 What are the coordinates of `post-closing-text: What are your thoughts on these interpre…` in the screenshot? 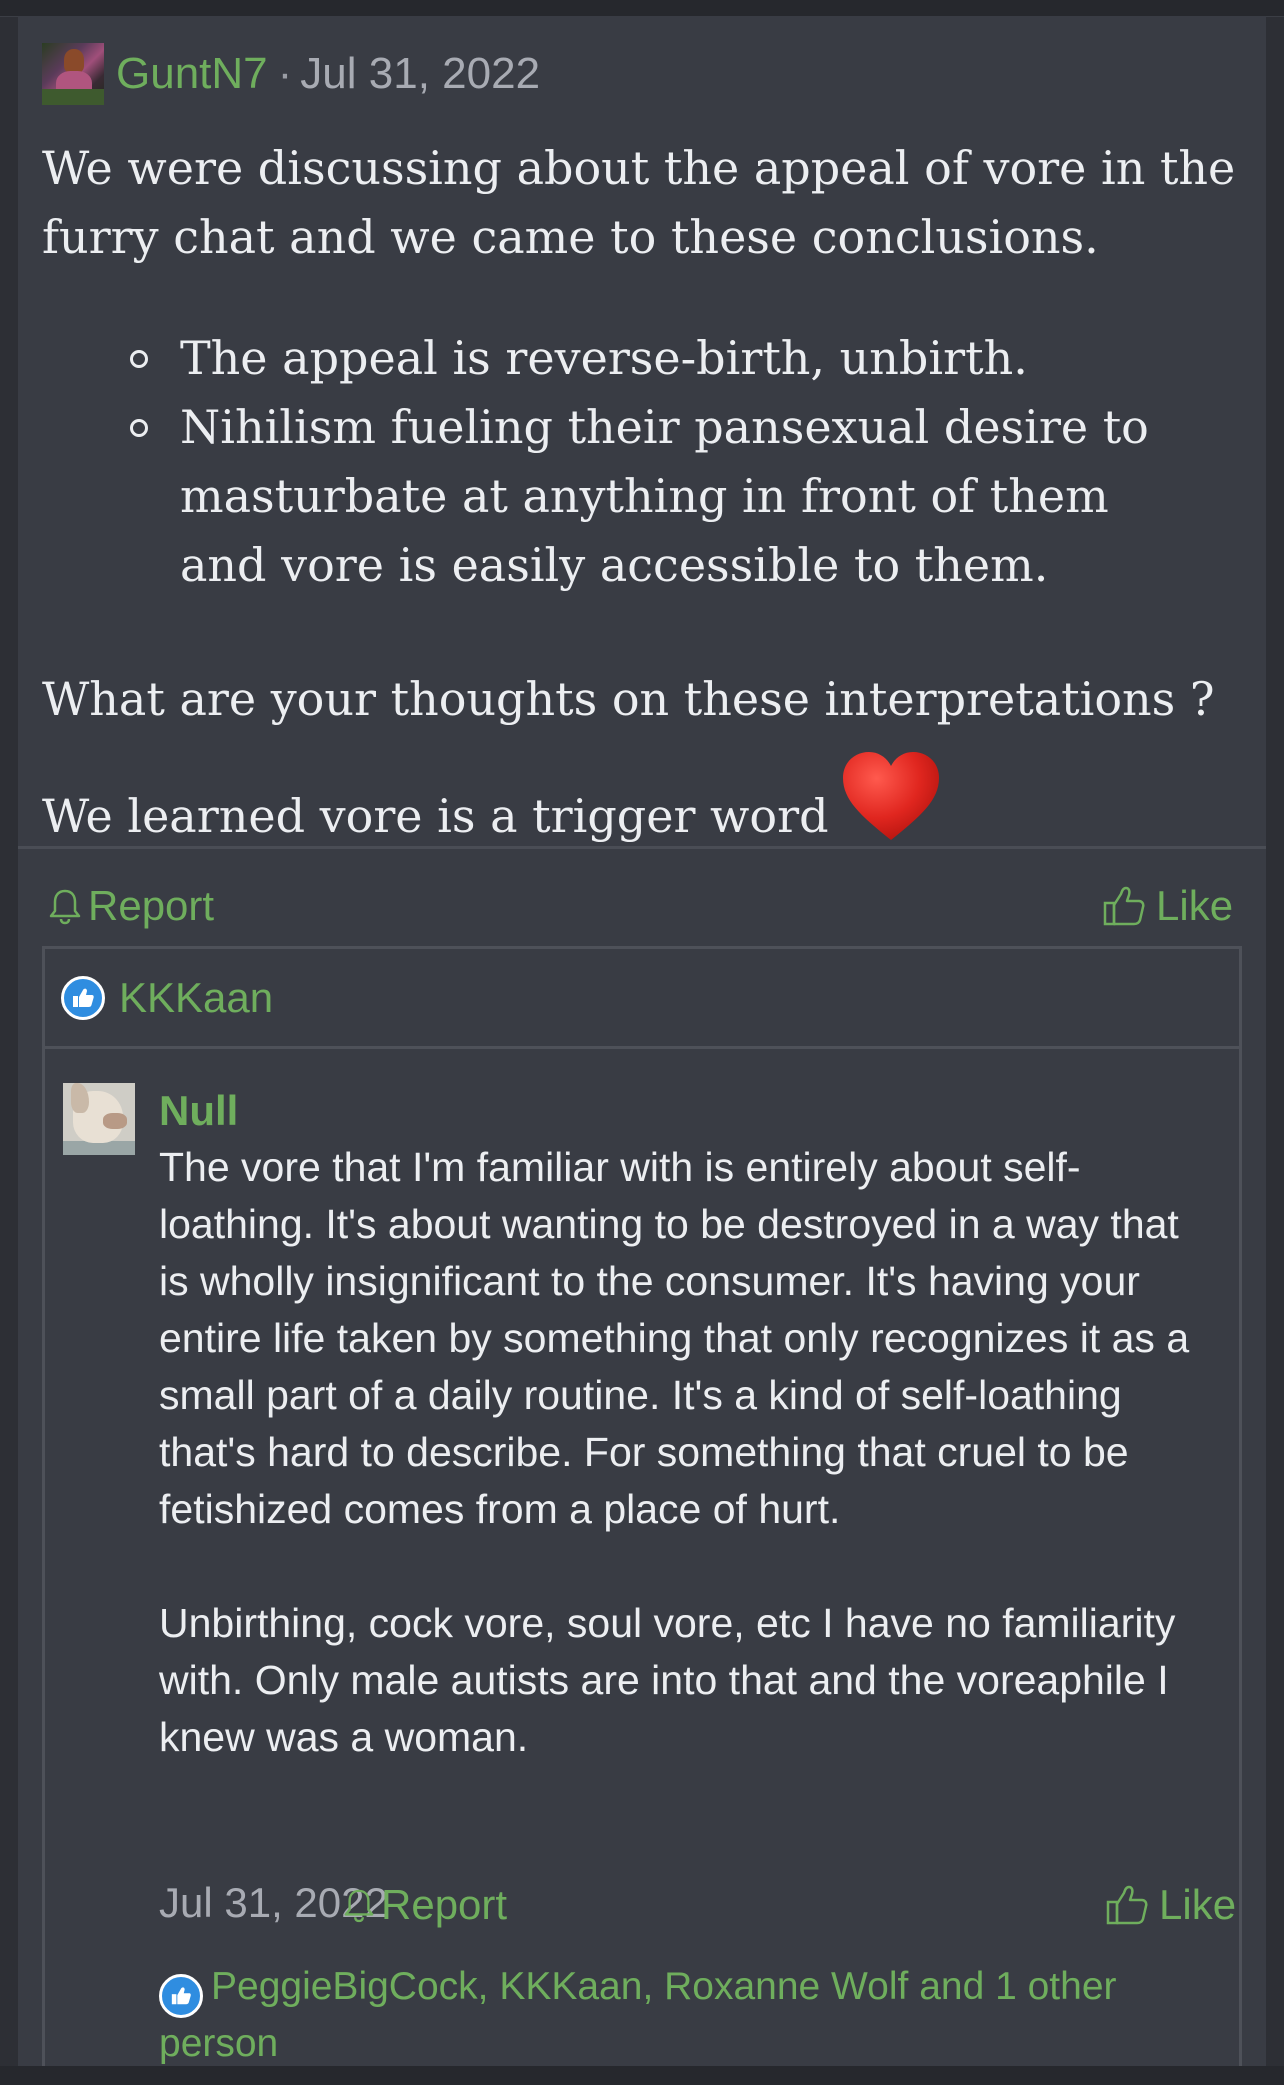 It's located at (628, 757).